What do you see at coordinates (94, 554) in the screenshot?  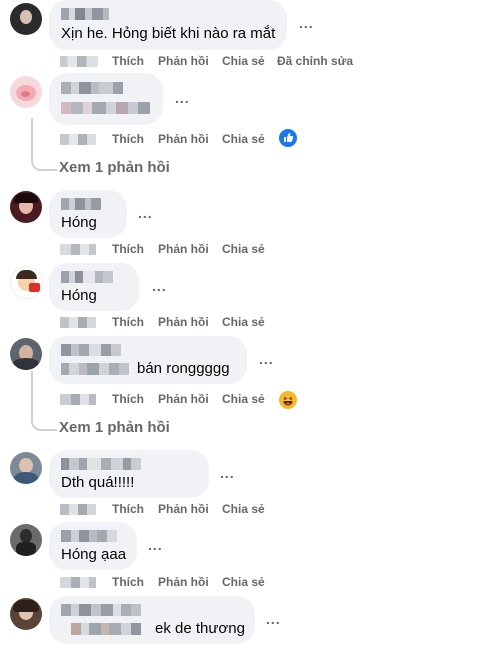 I see `comment-text: Hóng ạaa` at bounding box center [94, 554].